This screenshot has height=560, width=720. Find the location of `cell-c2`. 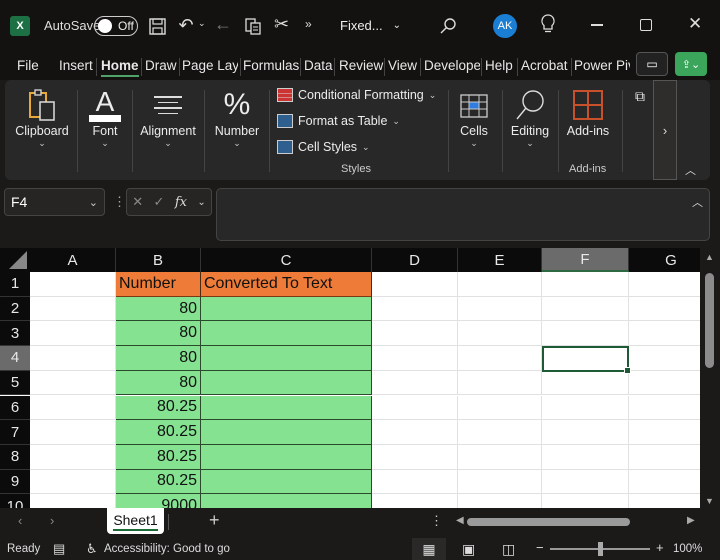

cell-c2 is located at coordinates (286, 309).